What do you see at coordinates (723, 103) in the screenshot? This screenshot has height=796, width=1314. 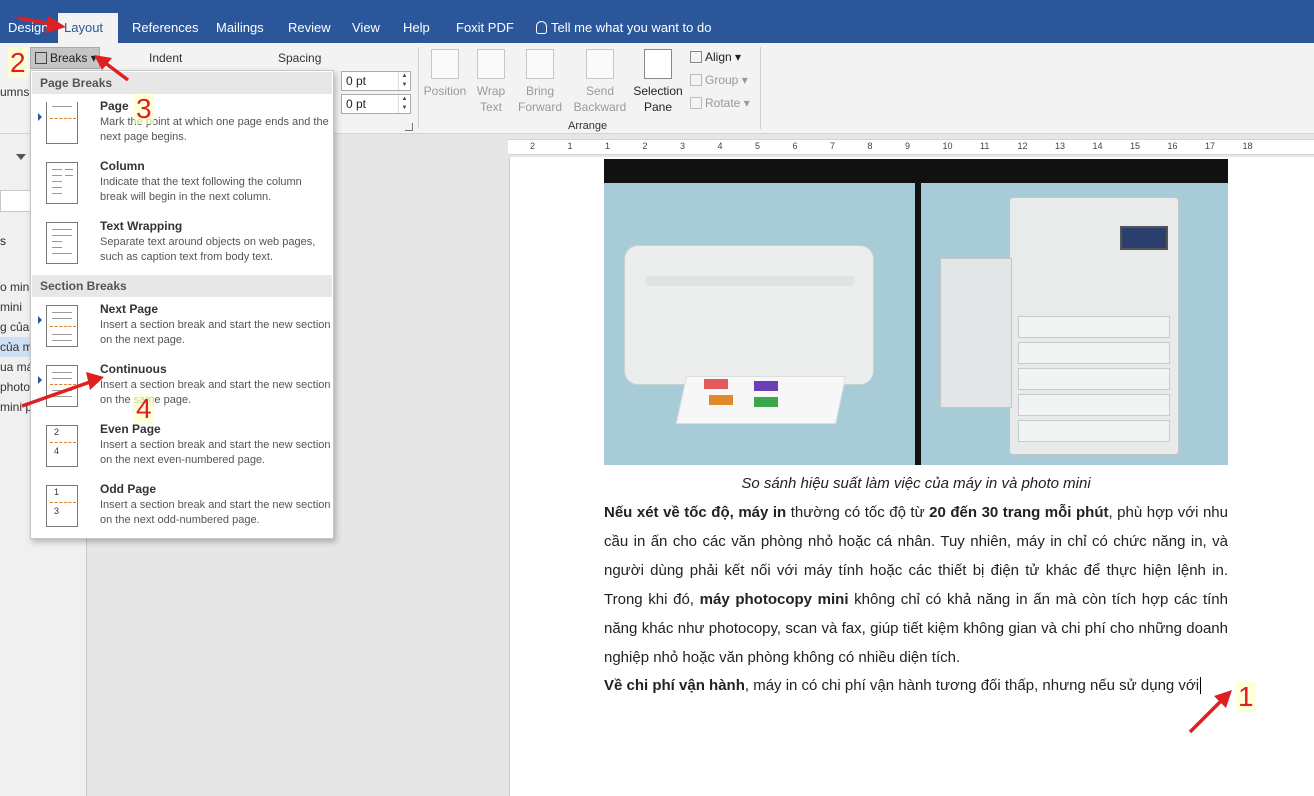 I see `rotate-label: Rotate` at bounding box center [723, 103].